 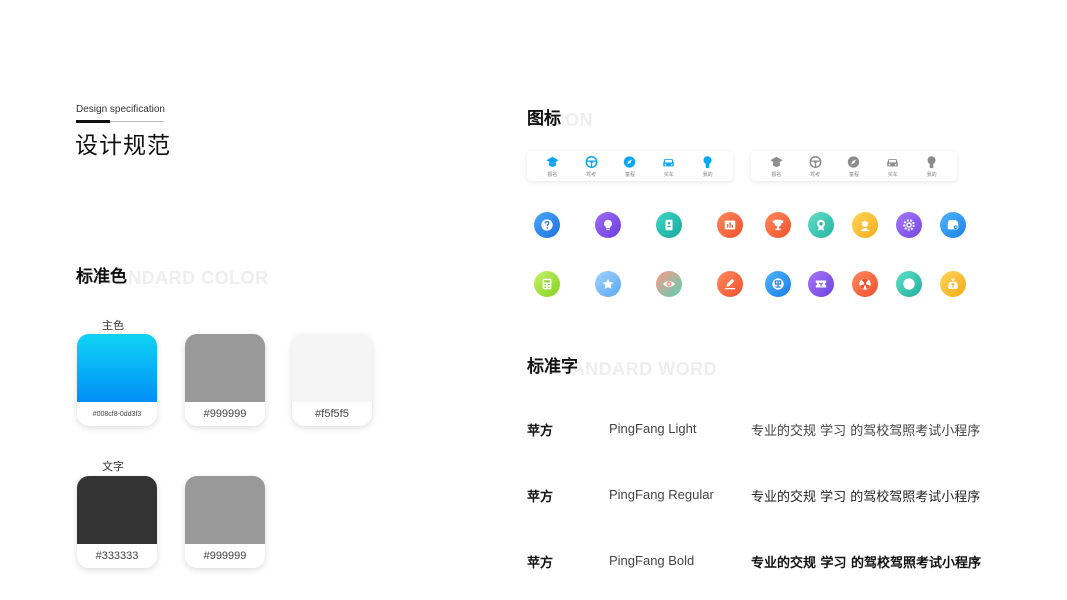 I want to click on swatch-code: #333333, so click(x=117, y=556).